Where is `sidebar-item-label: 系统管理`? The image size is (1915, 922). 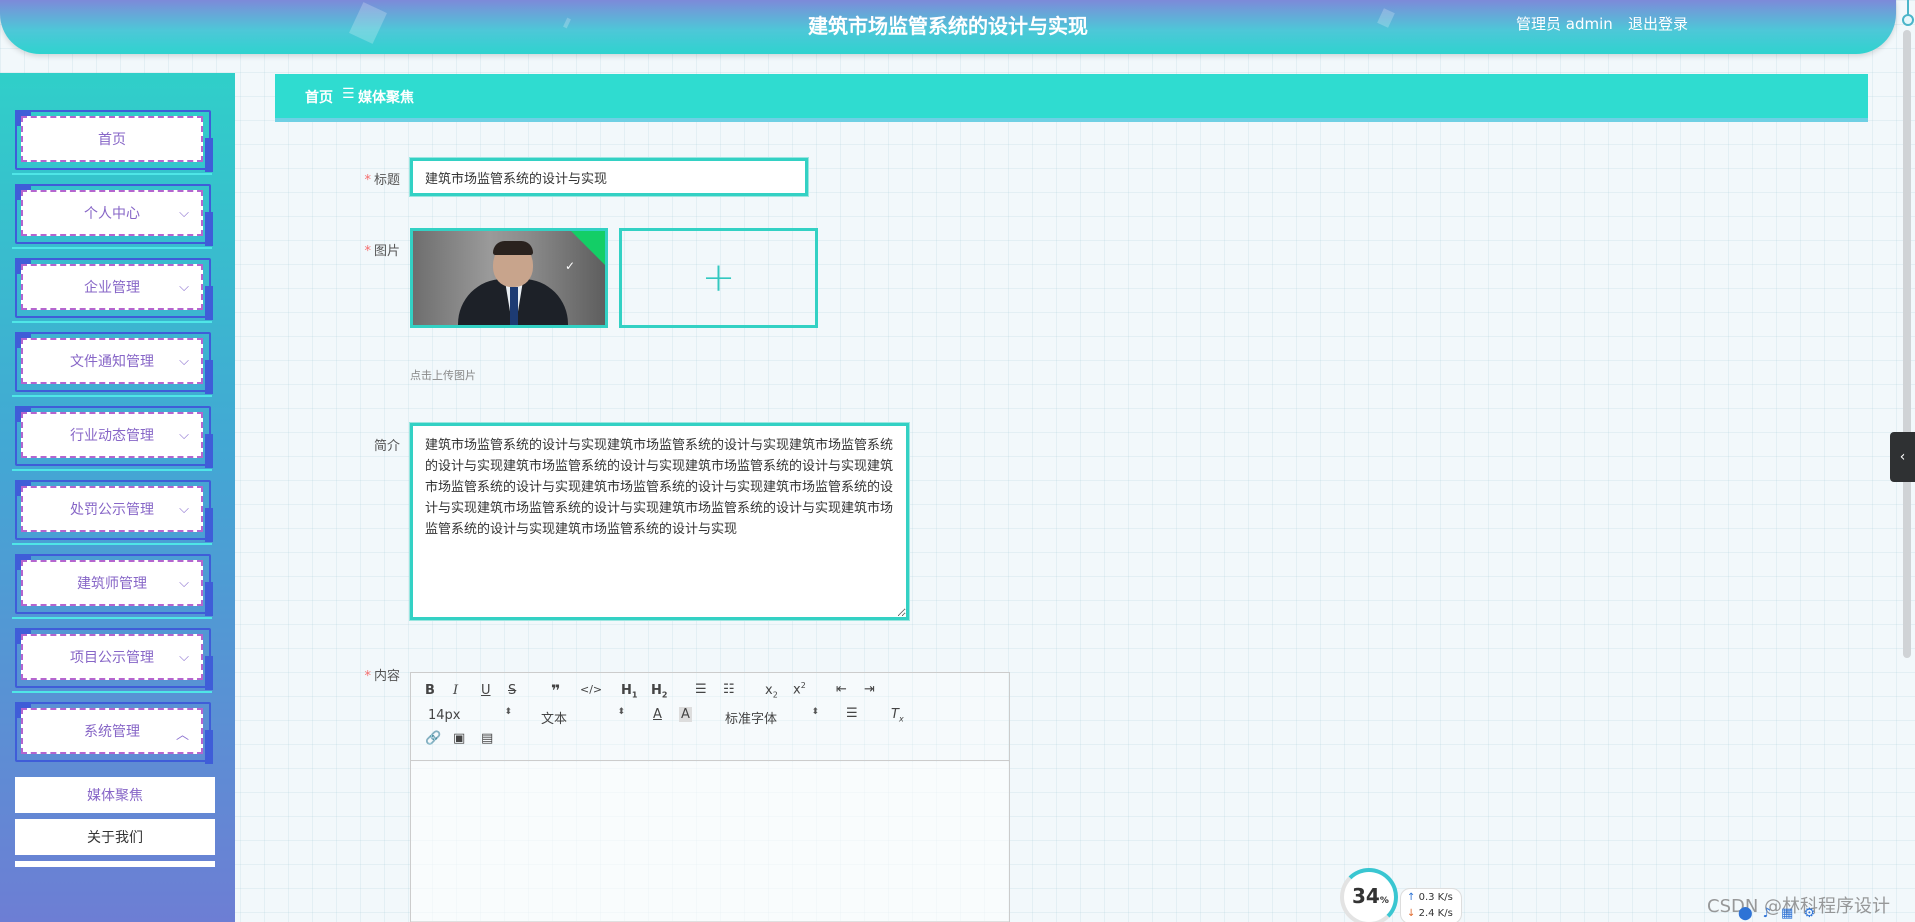 sidebar-item-label: 系统管理 is located at coordinates (112, 732).